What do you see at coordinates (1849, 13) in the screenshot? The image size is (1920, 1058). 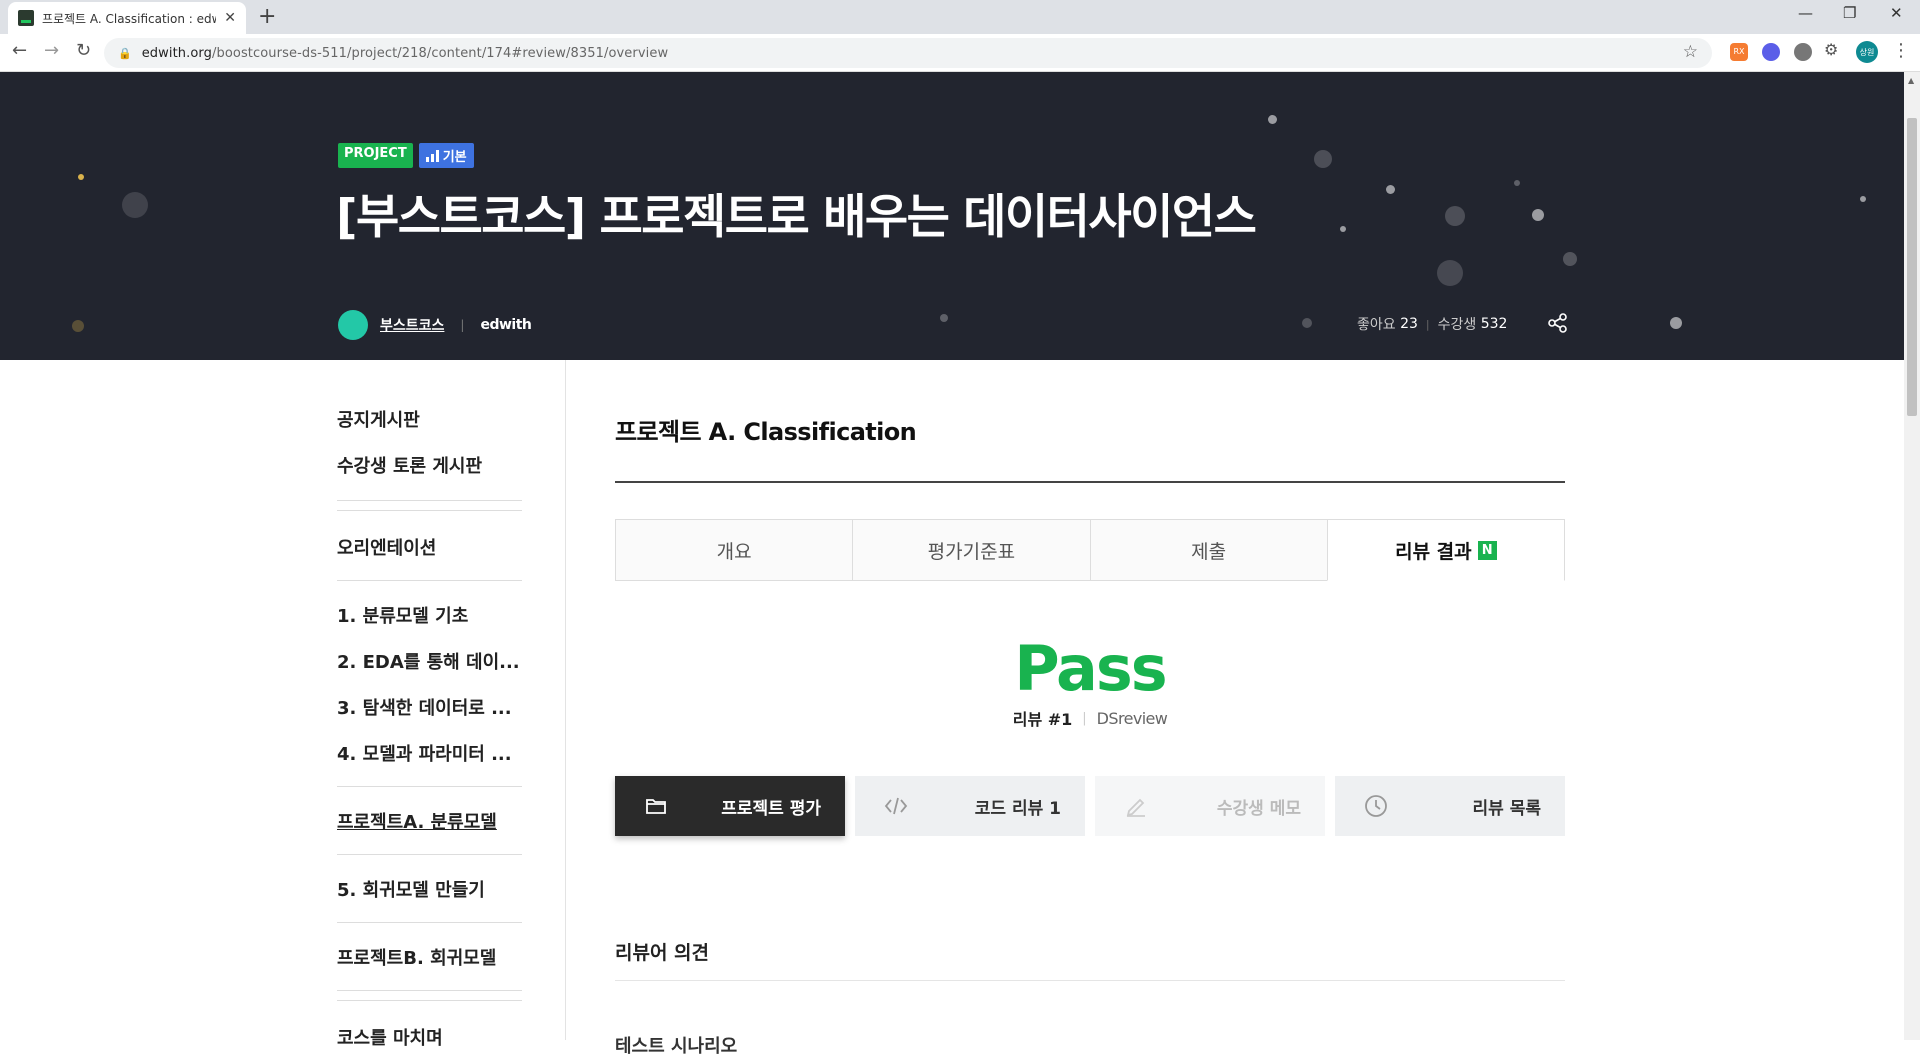 I see `restore-icon: ❐` at bounding box center [1849, 13].